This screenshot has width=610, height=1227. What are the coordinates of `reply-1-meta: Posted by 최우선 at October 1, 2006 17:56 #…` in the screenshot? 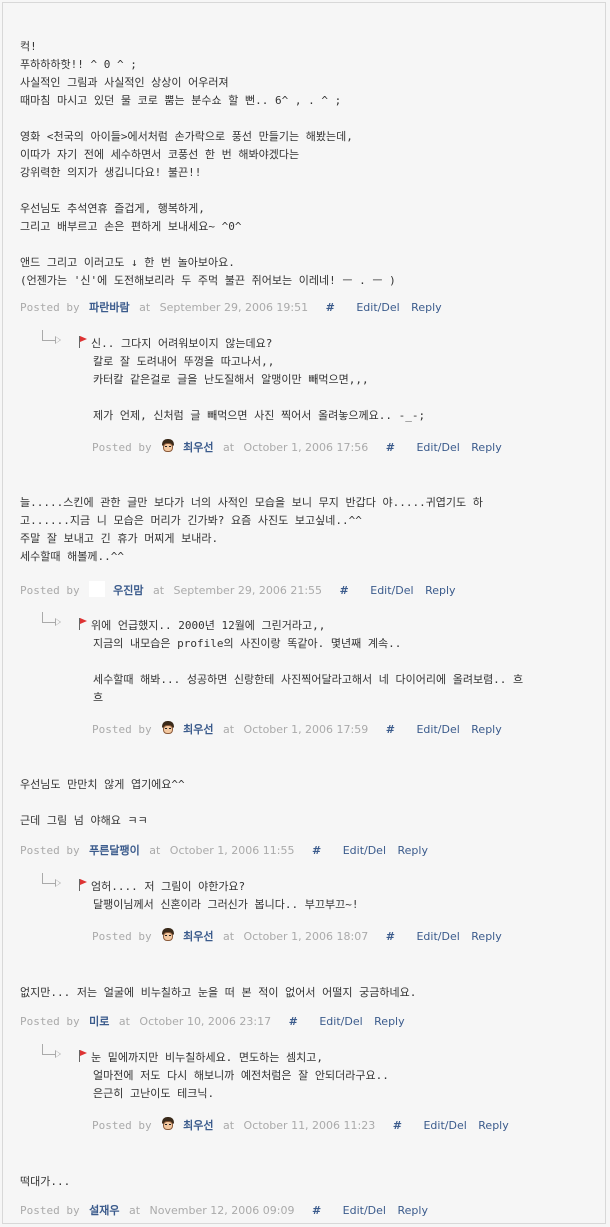 It's located at (297, 448).